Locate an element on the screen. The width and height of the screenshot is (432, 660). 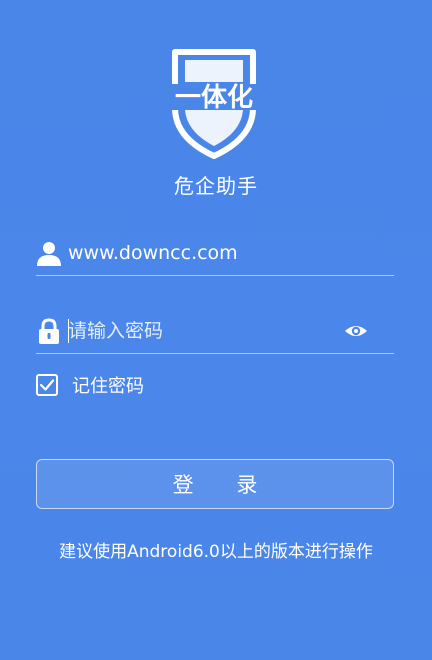
lock-icon is located at coordinates (49, 331).